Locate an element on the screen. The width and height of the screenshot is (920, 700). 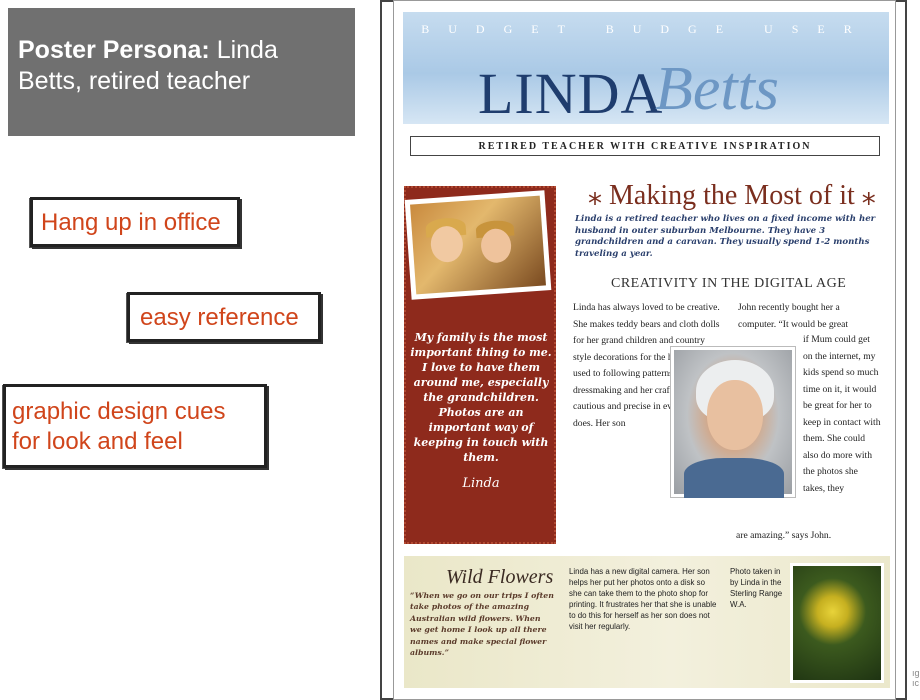
body-column-right-end: are amazing.” says John. is located at coordinates (784, 535).